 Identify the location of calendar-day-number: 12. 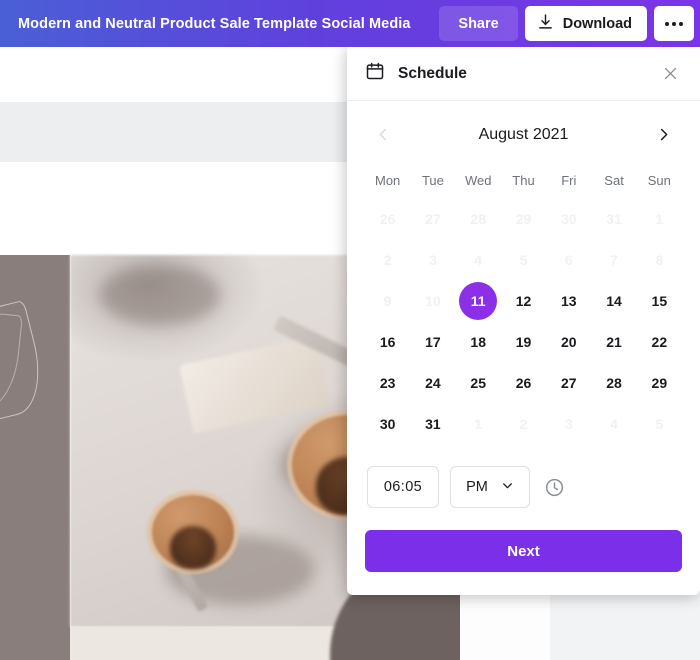
(523, 300).